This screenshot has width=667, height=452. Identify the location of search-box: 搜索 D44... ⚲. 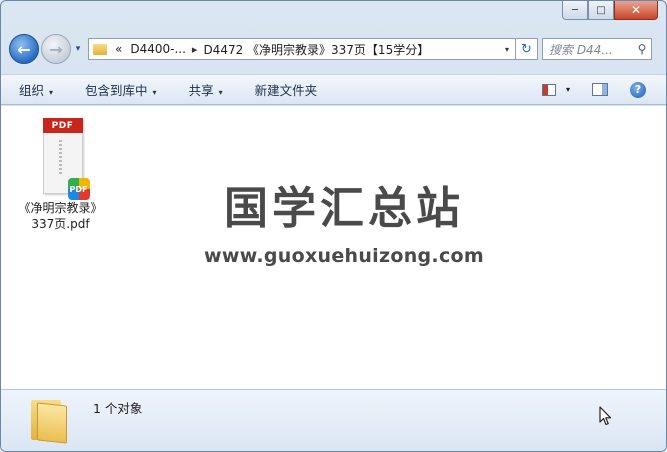
(597, 49).